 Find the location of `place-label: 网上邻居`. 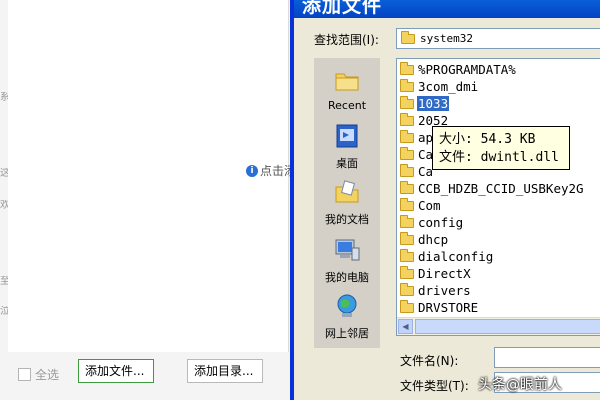

place-label: 网上邻居 is located at coordinates (347, 333).